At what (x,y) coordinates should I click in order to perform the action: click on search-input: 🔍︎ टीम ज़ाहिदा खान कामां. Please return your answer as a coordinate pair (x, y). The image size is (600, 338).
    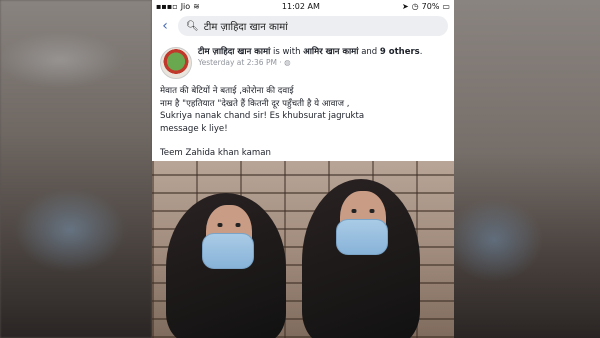
    Looking at the image, I should click on (313, 26).